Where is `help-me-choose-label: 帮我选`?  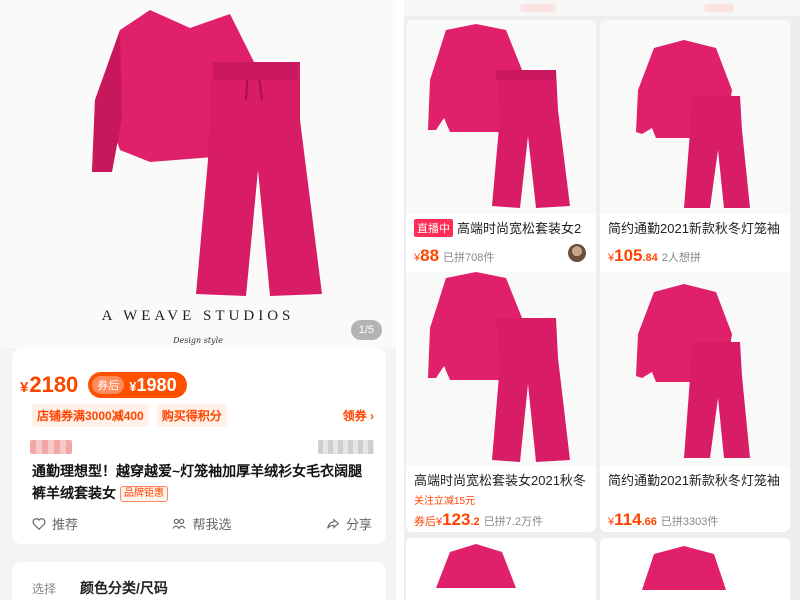 help-me-choose-label: 帮我选 is located at coordinates (212, 524).